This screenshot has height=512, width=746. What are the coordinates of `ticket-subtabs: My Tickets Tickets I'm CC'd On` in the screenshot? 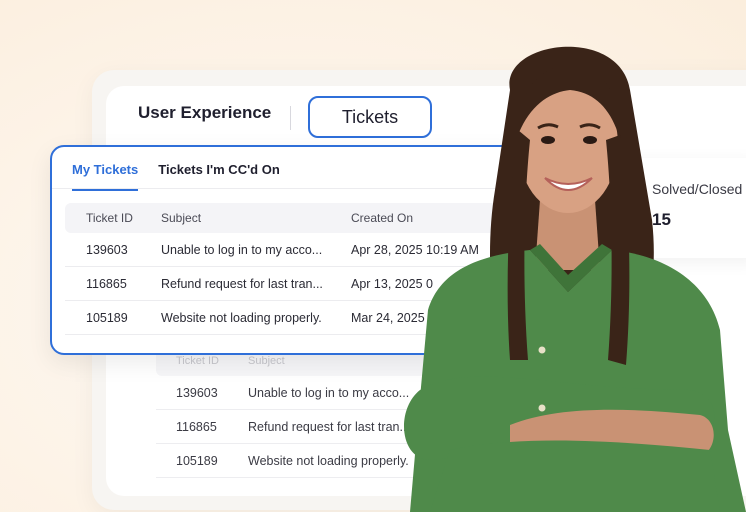 It's located at (186, 175).